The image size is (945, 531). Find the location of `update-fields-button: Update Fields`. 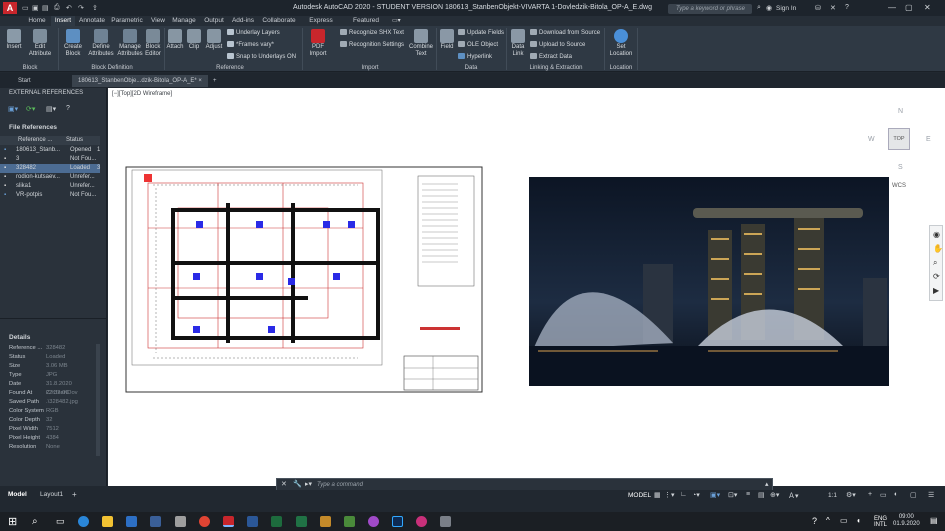

update-fields-button: Update Fields is located at coordinates (481, 33).